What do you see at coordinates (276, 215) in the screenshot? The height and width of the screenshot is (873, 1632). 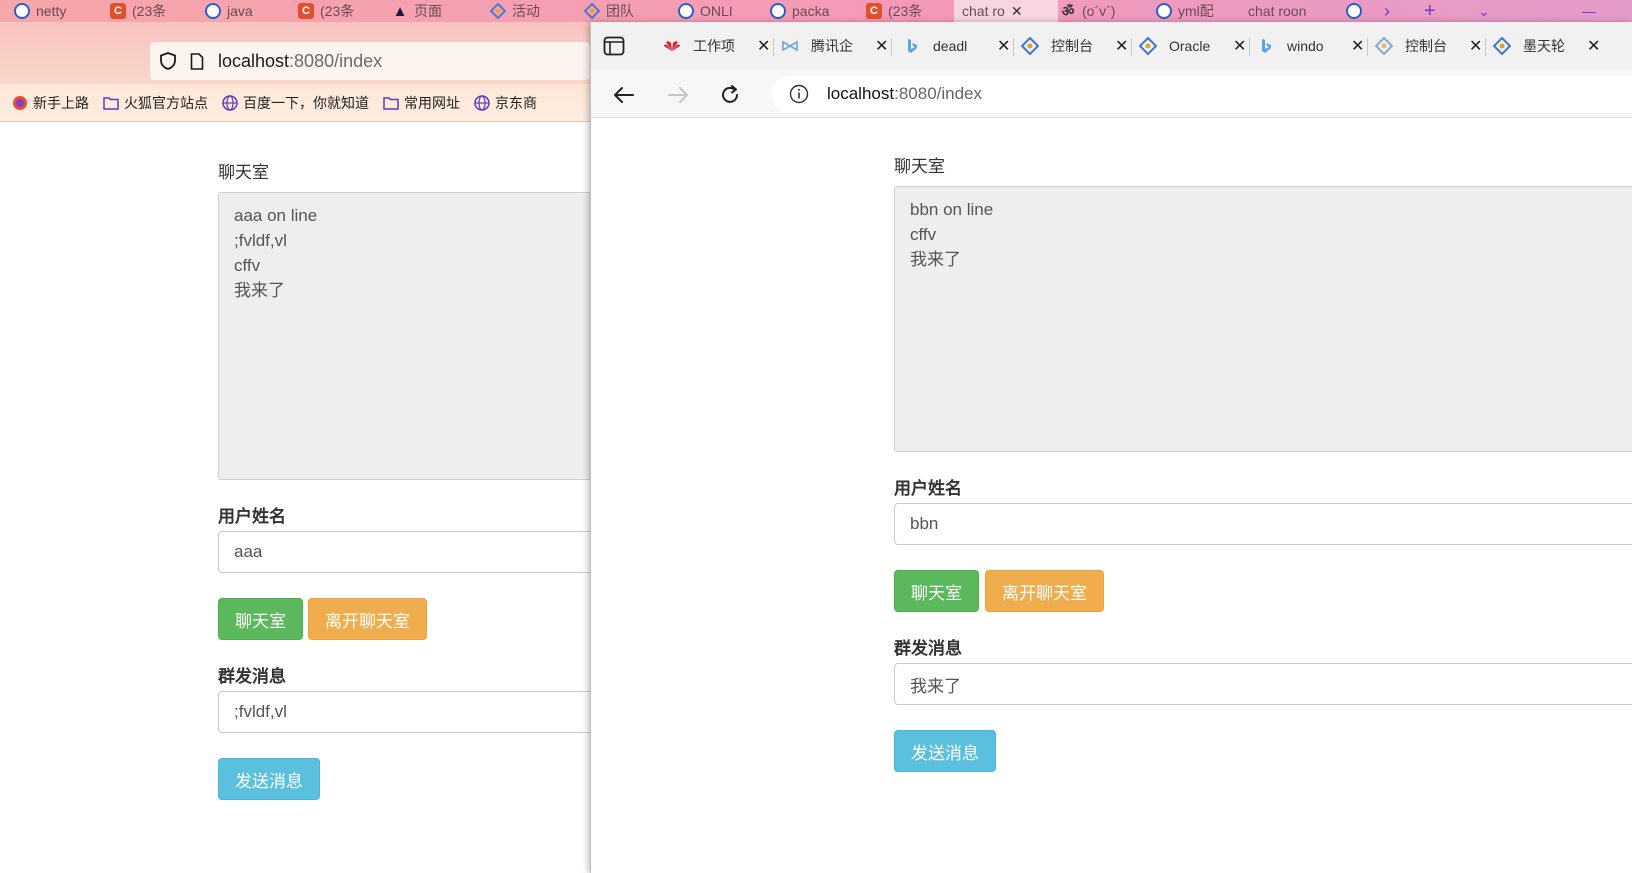 I see `chat-message: aaa on line` at bounding box center [276, 215].